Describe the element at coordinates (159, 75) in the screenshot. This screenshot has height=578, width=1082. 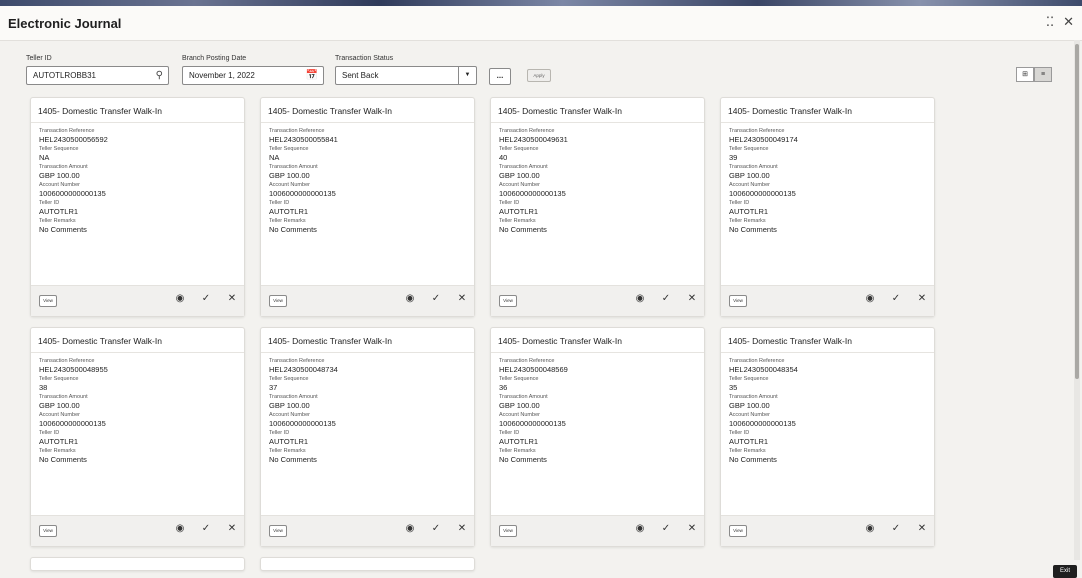
I see `search-icon: ⚲` at that location.